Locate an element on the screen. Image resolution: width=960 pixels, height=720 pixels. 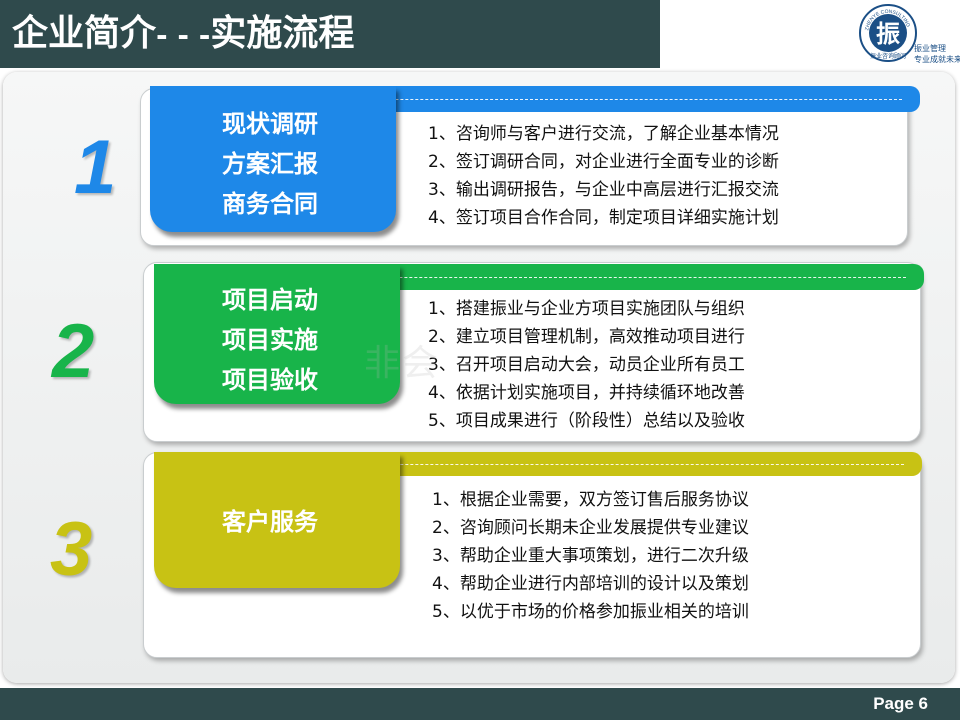
step-tab-label-2: 项目启动 项目实施 项目验收 is located at coordinates (270, 340).